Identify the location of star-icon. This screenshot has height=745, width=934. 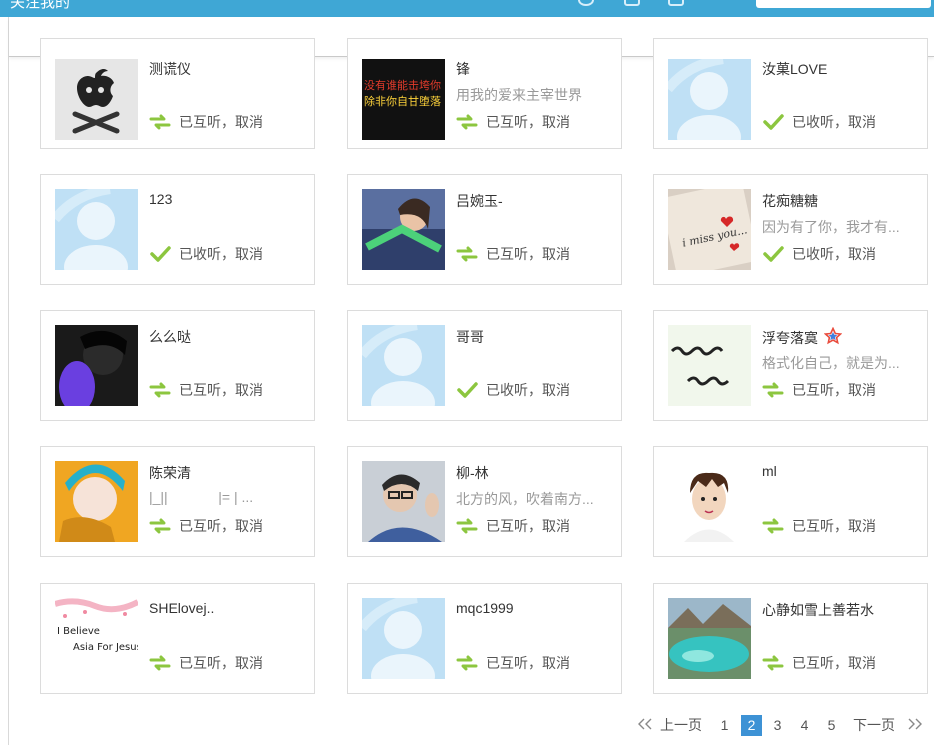
(833, 336).